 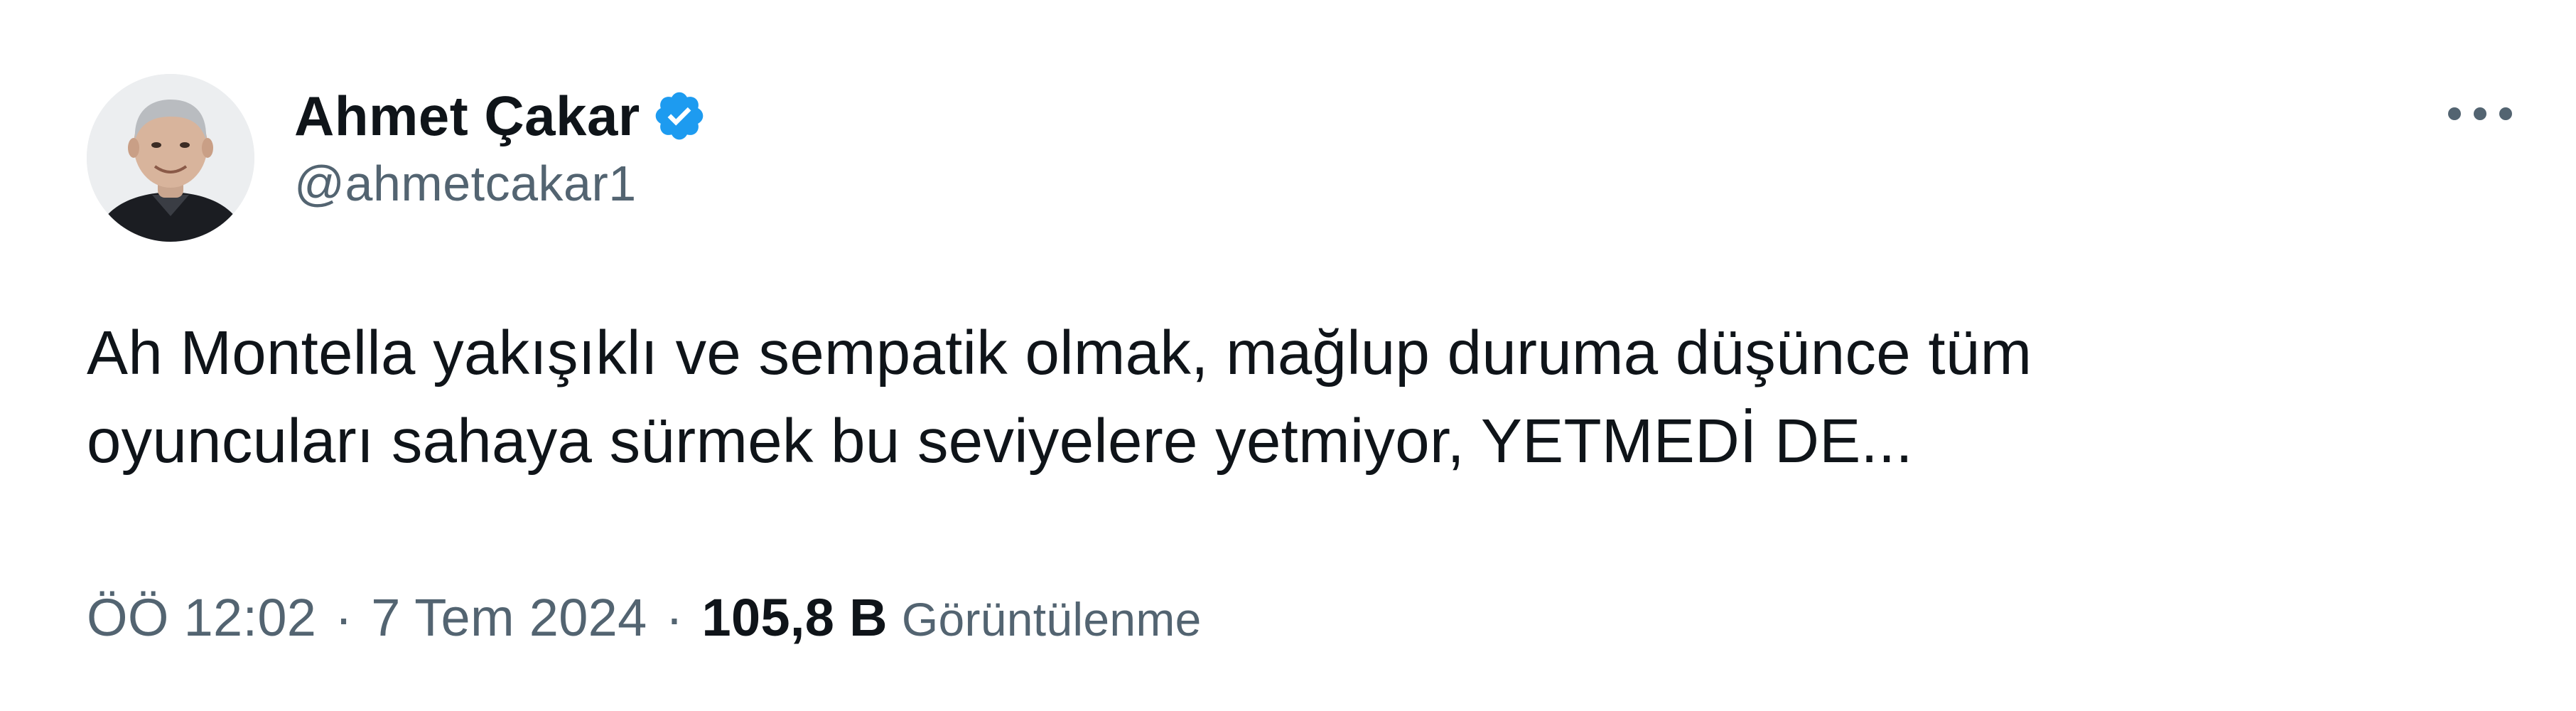 I want to click on tweet-header: Ahmet Çakar @ahmetcakar1, so click(x=501, y=144).